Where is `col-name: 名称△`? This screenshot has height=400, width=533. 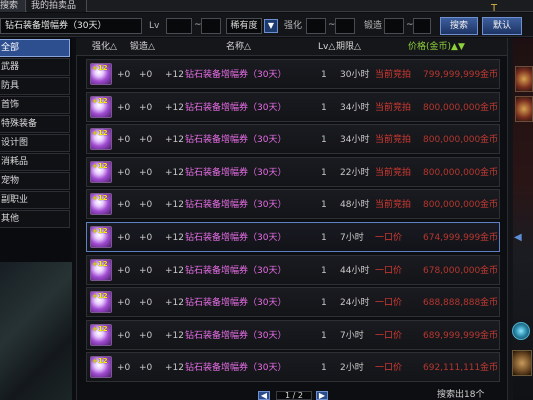
col-name: 名称△ is located at coordinates (238, 47).